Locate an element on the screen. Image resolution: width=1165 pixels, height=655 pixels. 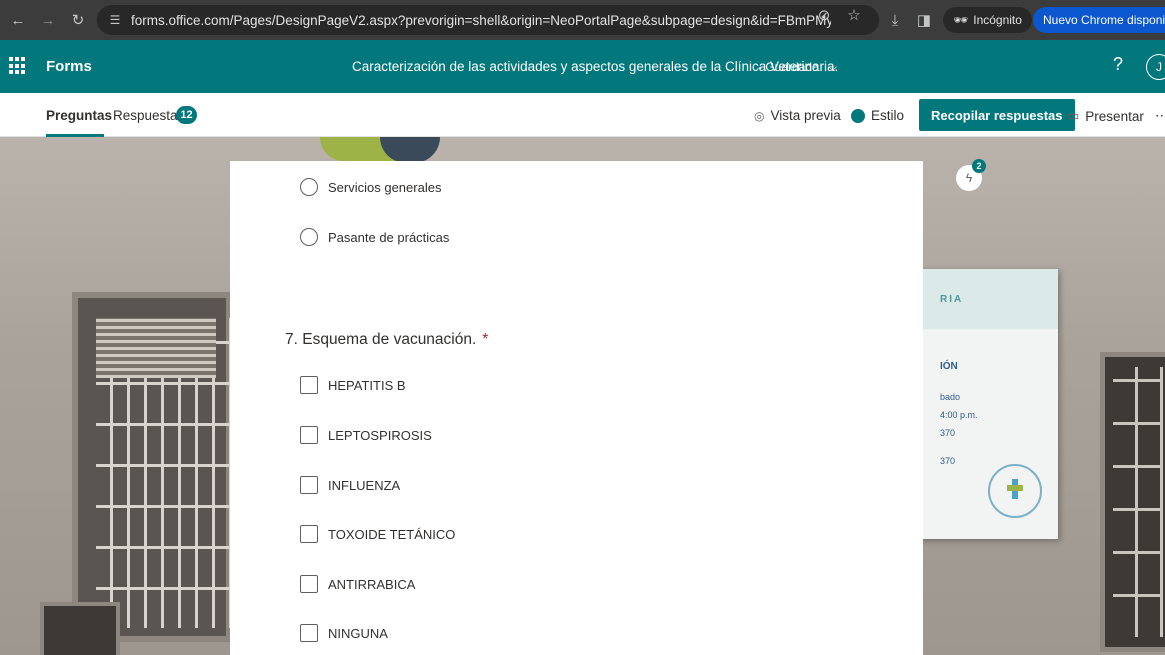
option-label: Servicios generales is located at coordinates (385, 187).